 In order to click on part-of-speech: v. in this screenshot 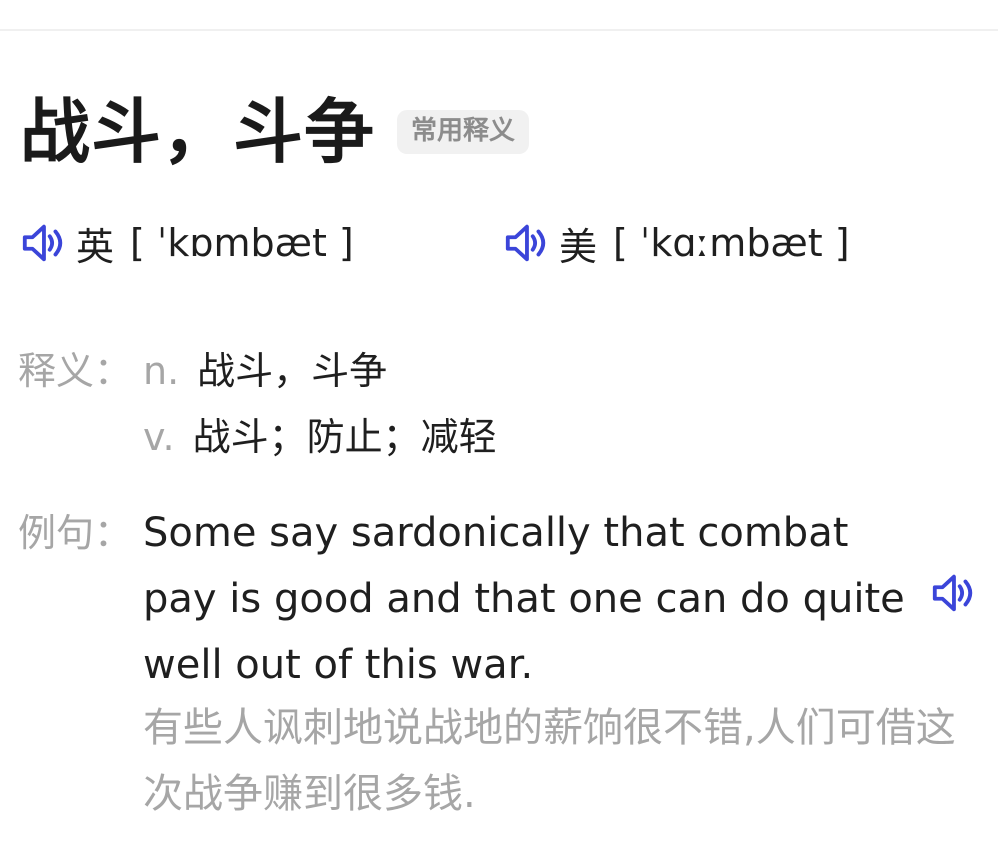, I will do `click(159, 437)`.